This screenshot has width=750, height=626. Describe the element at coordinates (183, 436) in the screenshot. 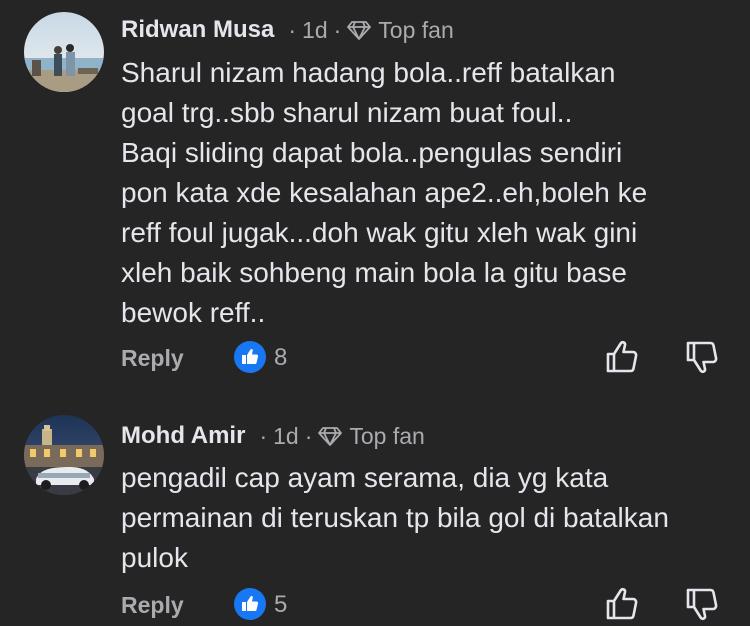

I see `author-name: Mohd Amir` at that location.